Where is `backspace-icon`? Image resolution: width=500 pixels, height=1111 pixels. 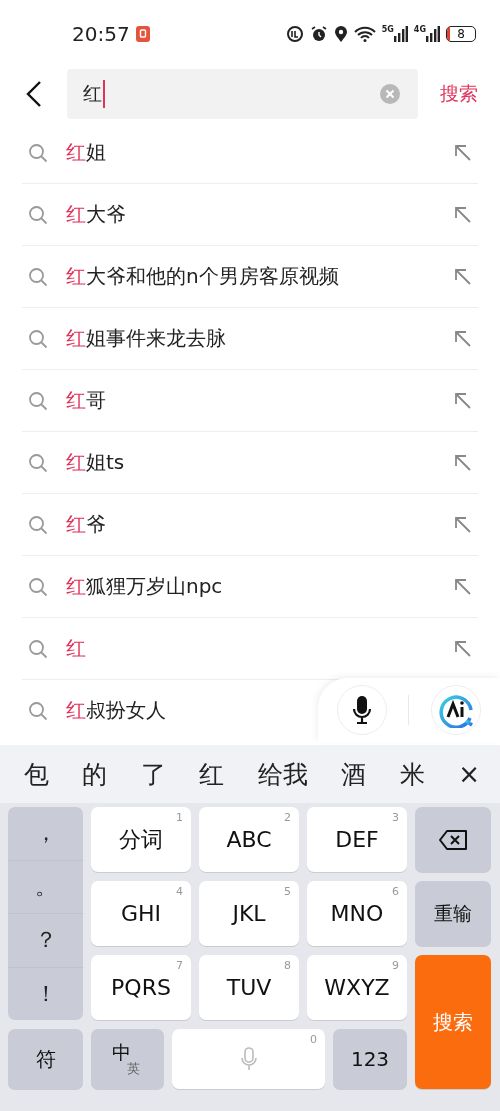 backspace-icon is located at coordinates (453, 839).